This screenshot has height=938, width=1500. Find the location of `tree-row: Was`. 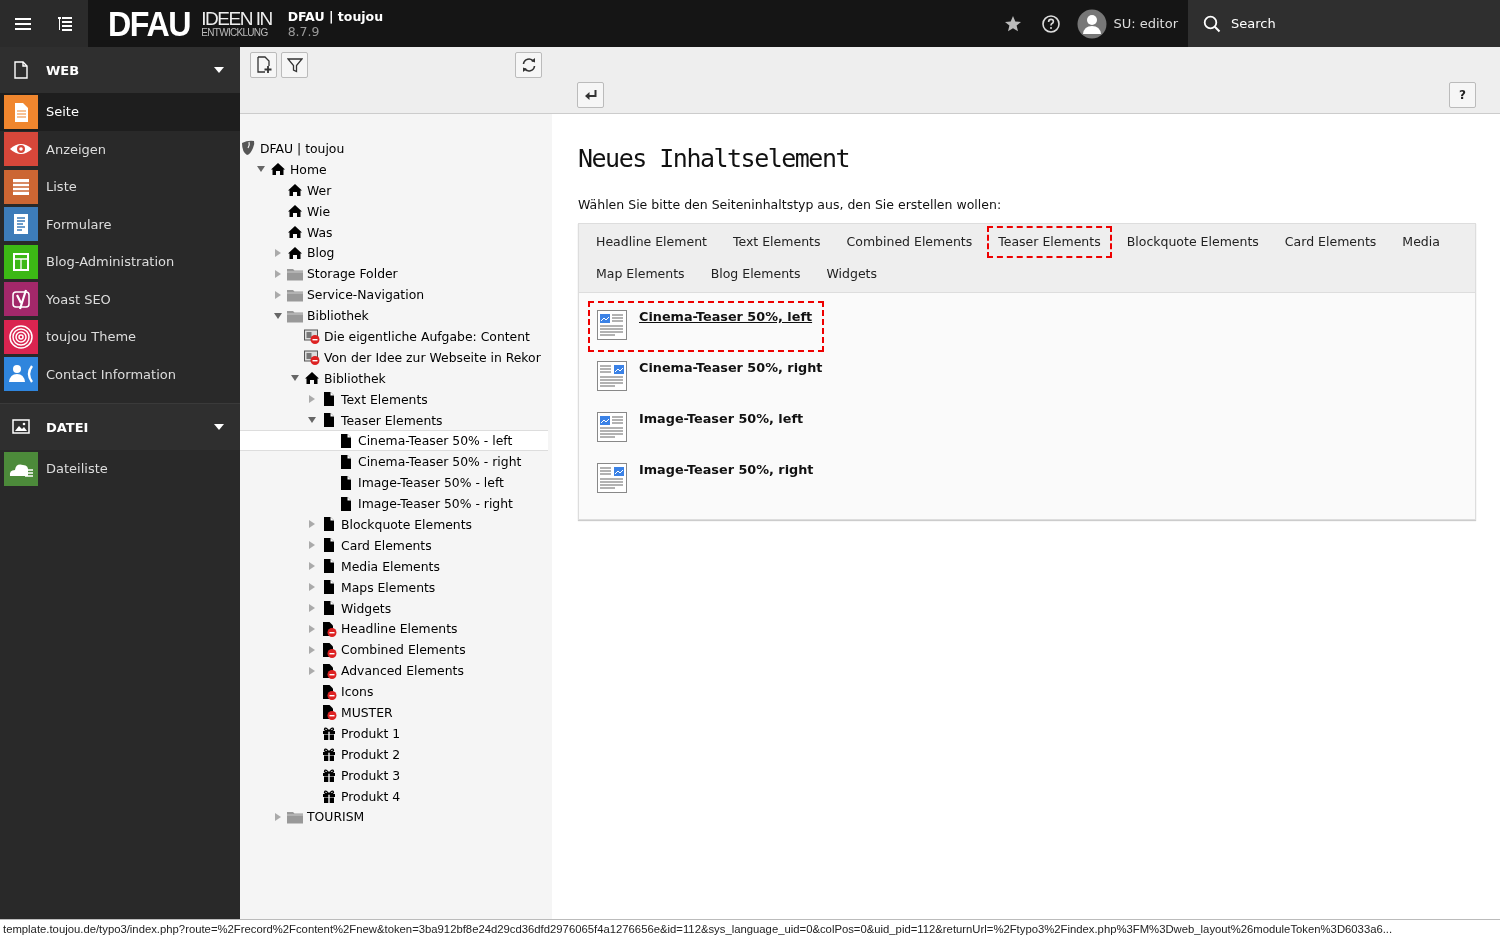

tree-row: Was is located at coordinates (396, 232).